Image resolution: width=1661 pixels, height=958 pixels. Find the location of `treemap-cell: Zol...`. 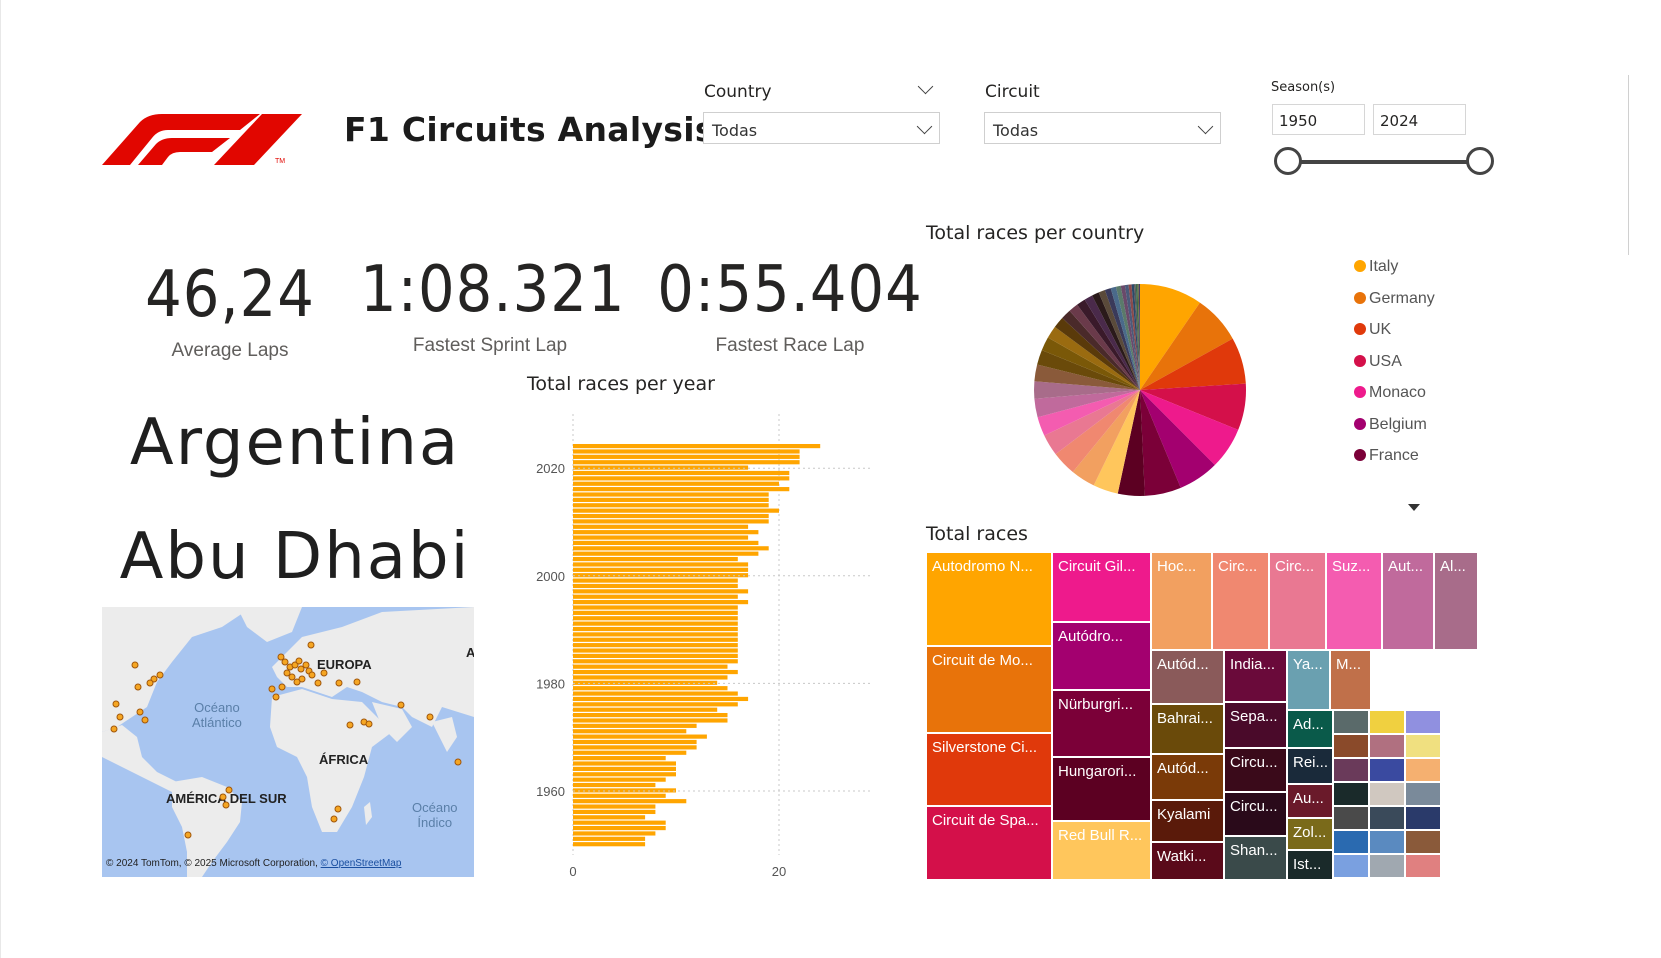

treemap-cell: Zol... is located at coordinates (1310, 834).